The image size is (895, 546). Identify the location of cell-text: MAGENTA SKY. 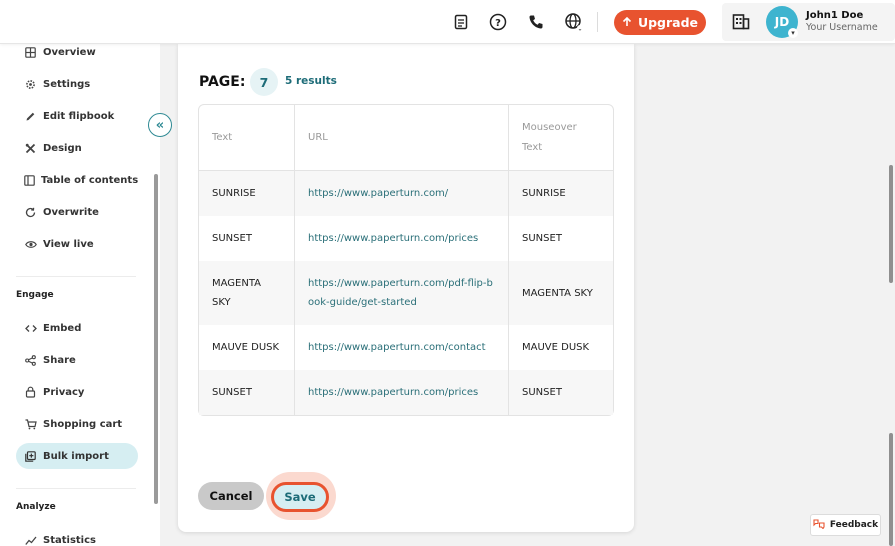
(247, 293).